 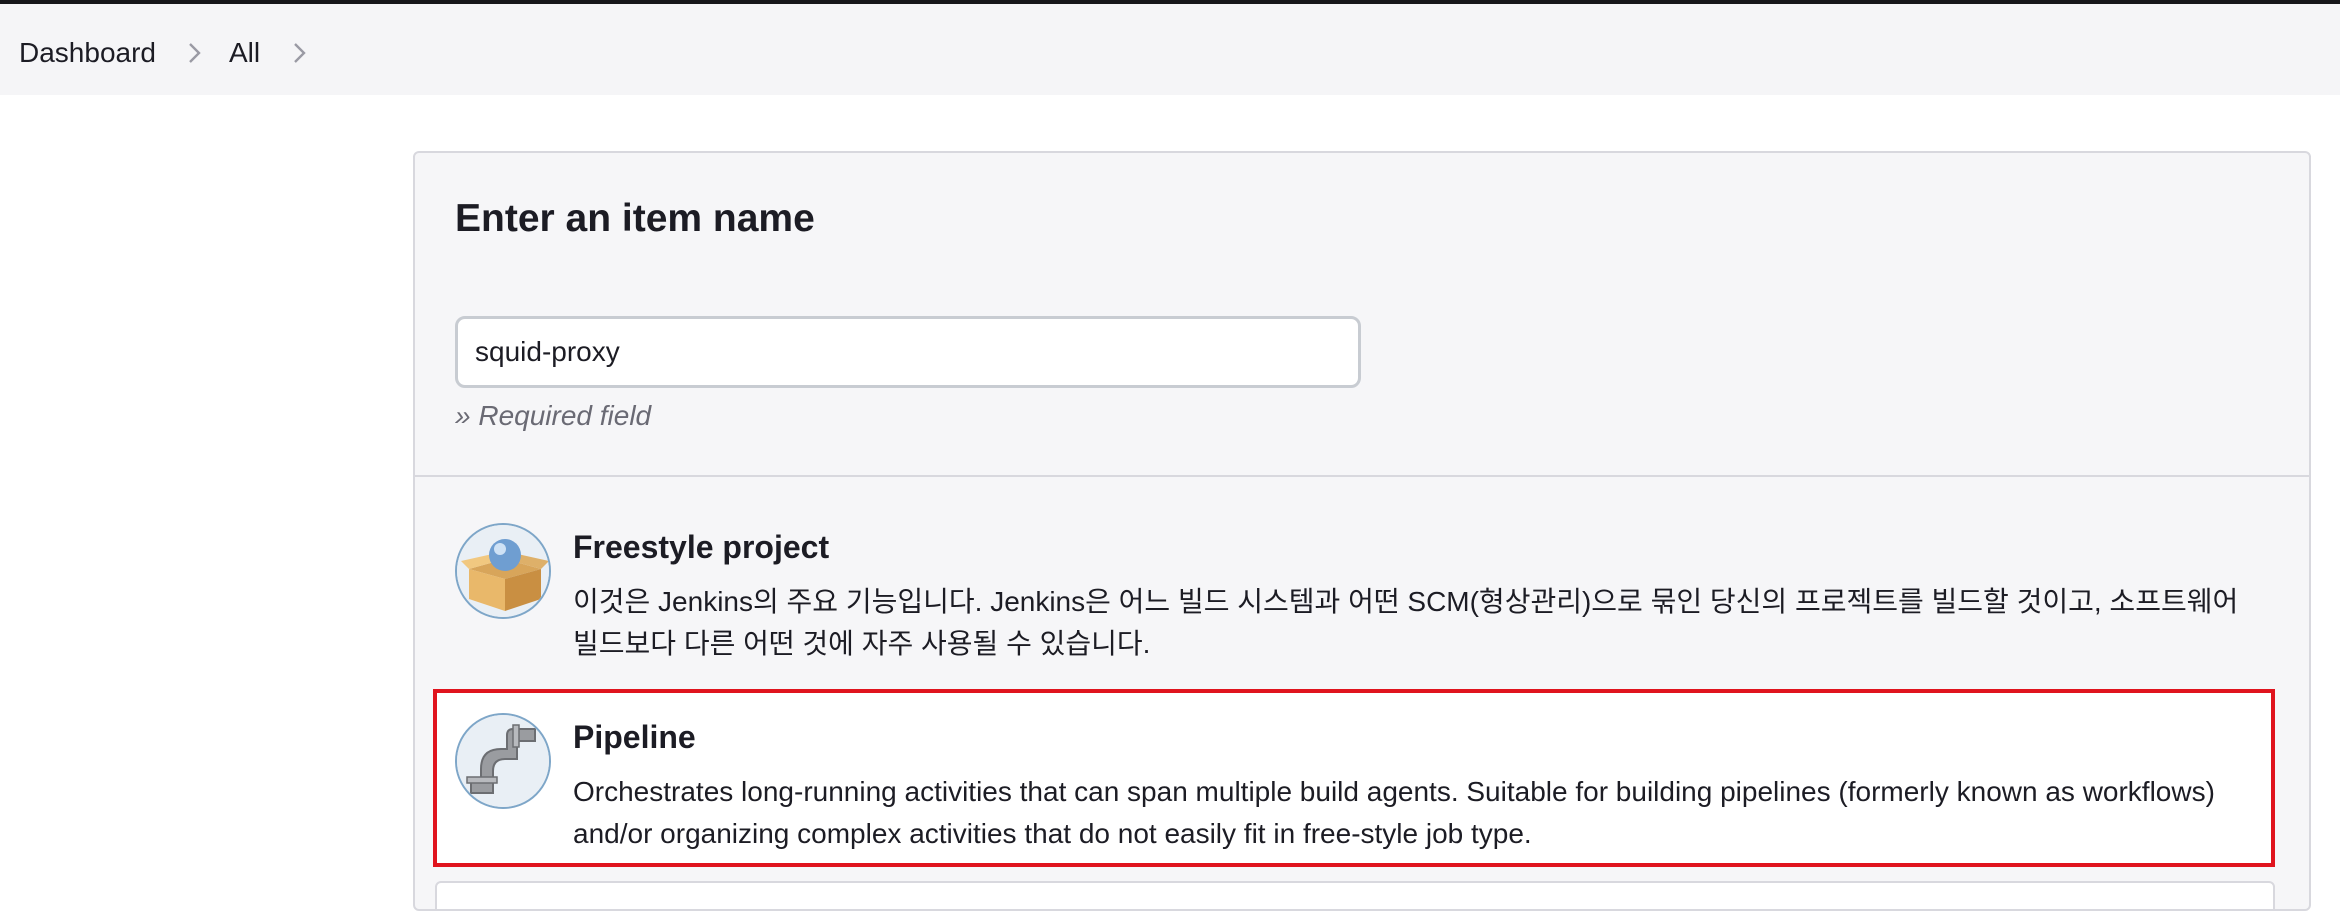 What do you see at coordinates (701, 547) in the screenshot?
I see `item-title: Freestyle project` at bounding box center [701, 547].